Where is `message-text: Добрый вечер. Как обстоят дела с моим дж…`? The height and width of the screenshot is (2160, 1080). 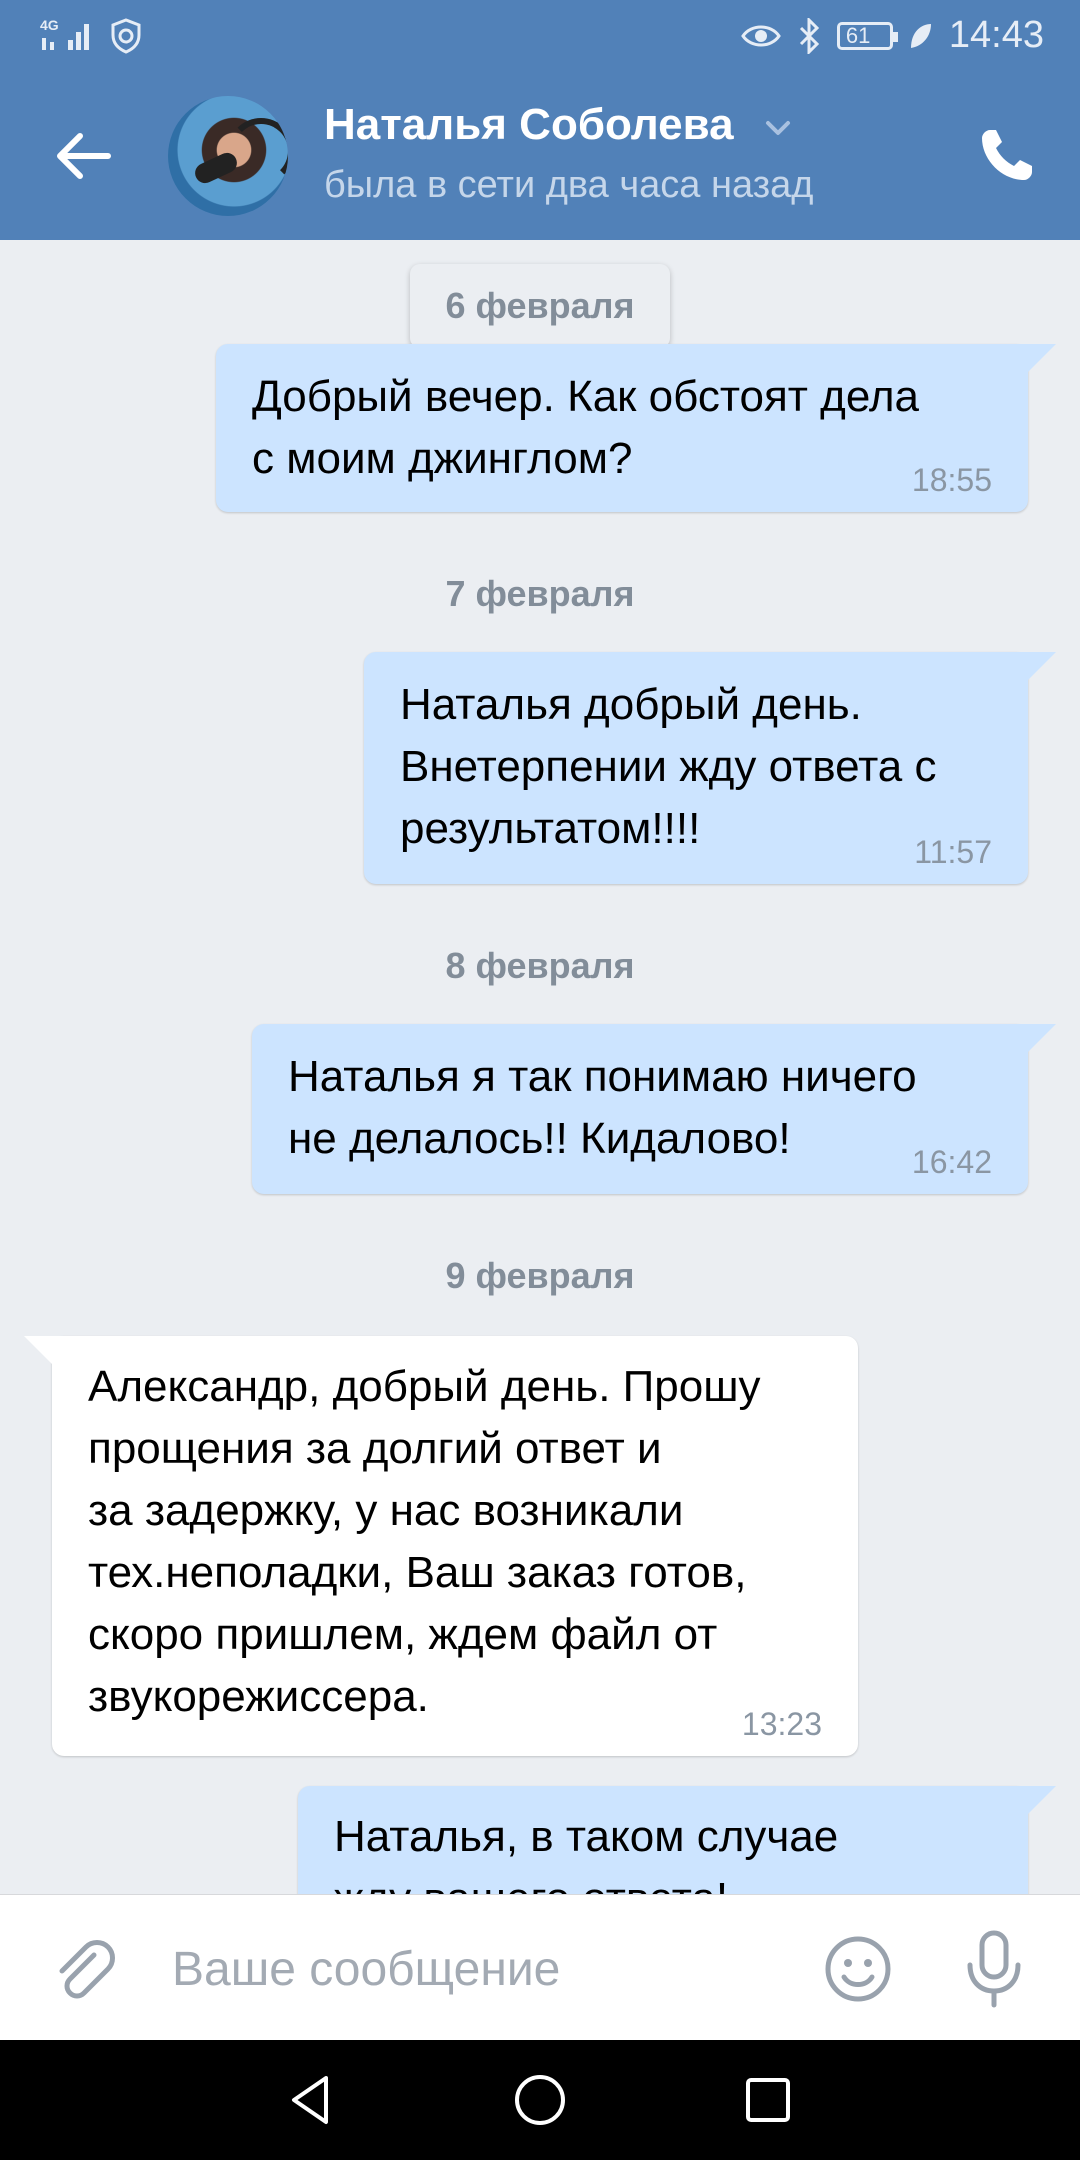 message-text: Добрый вечер. Как обстоят дела с моим дж… is located at coordinates (585, 427).